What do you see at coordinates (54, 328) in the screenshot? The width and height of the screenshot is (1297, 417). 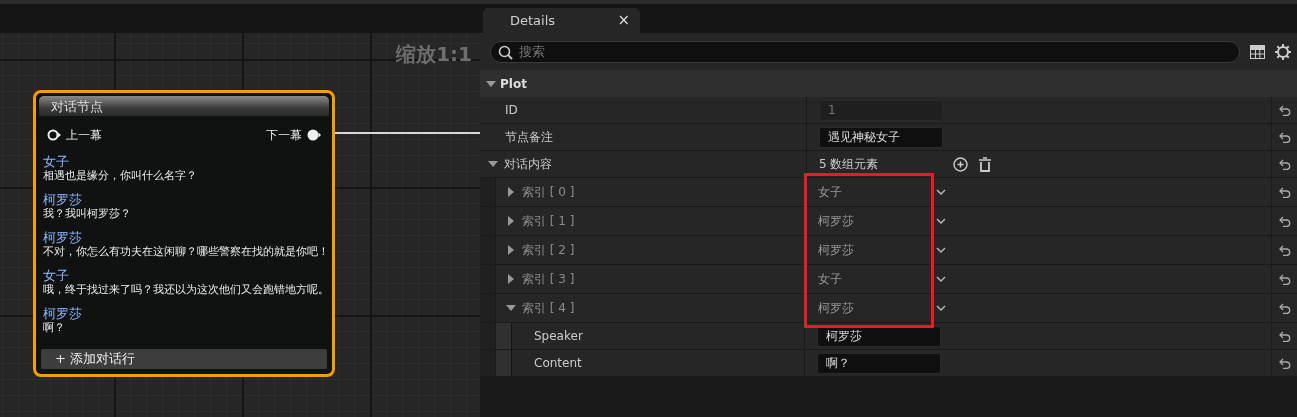 I see `dialogue-text: 啊？` at bounding box center [54, 328].